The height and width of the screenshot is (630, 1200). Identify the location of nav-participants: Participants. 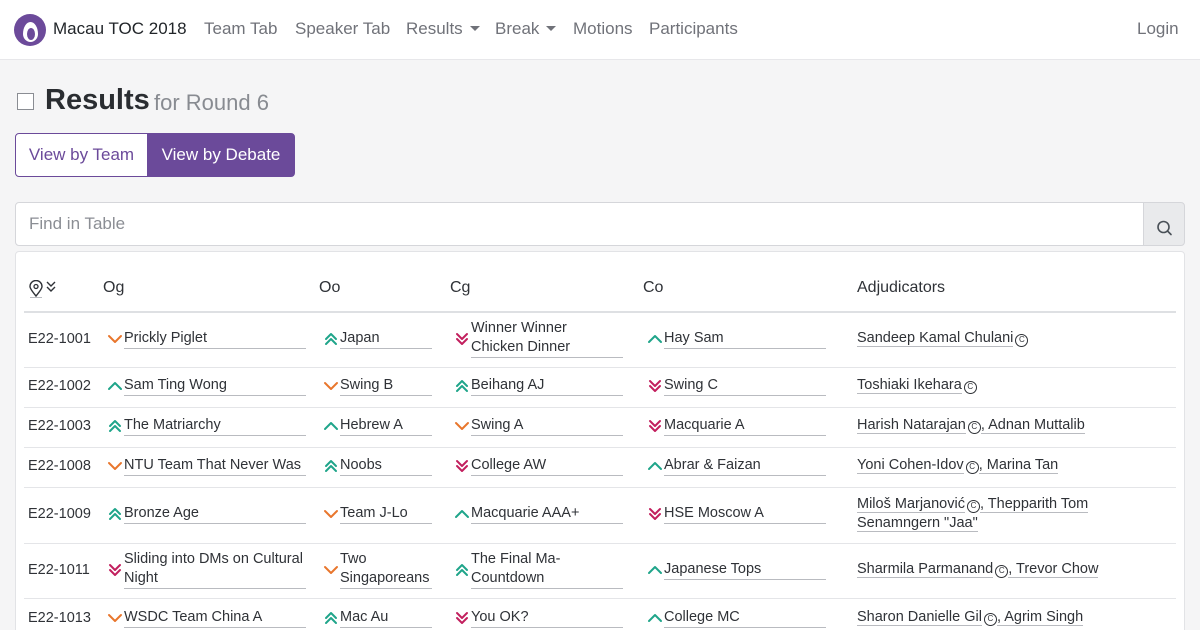
(693, 29).